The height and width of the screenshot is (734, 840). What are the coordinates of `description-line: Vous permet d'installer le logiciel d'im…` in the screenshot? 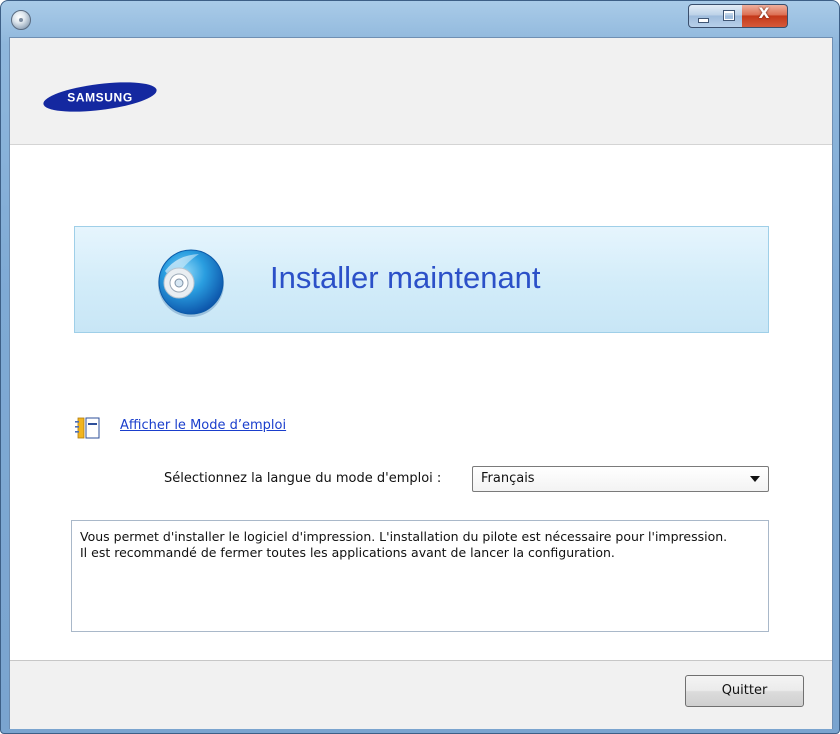 It's located at (404, 536).